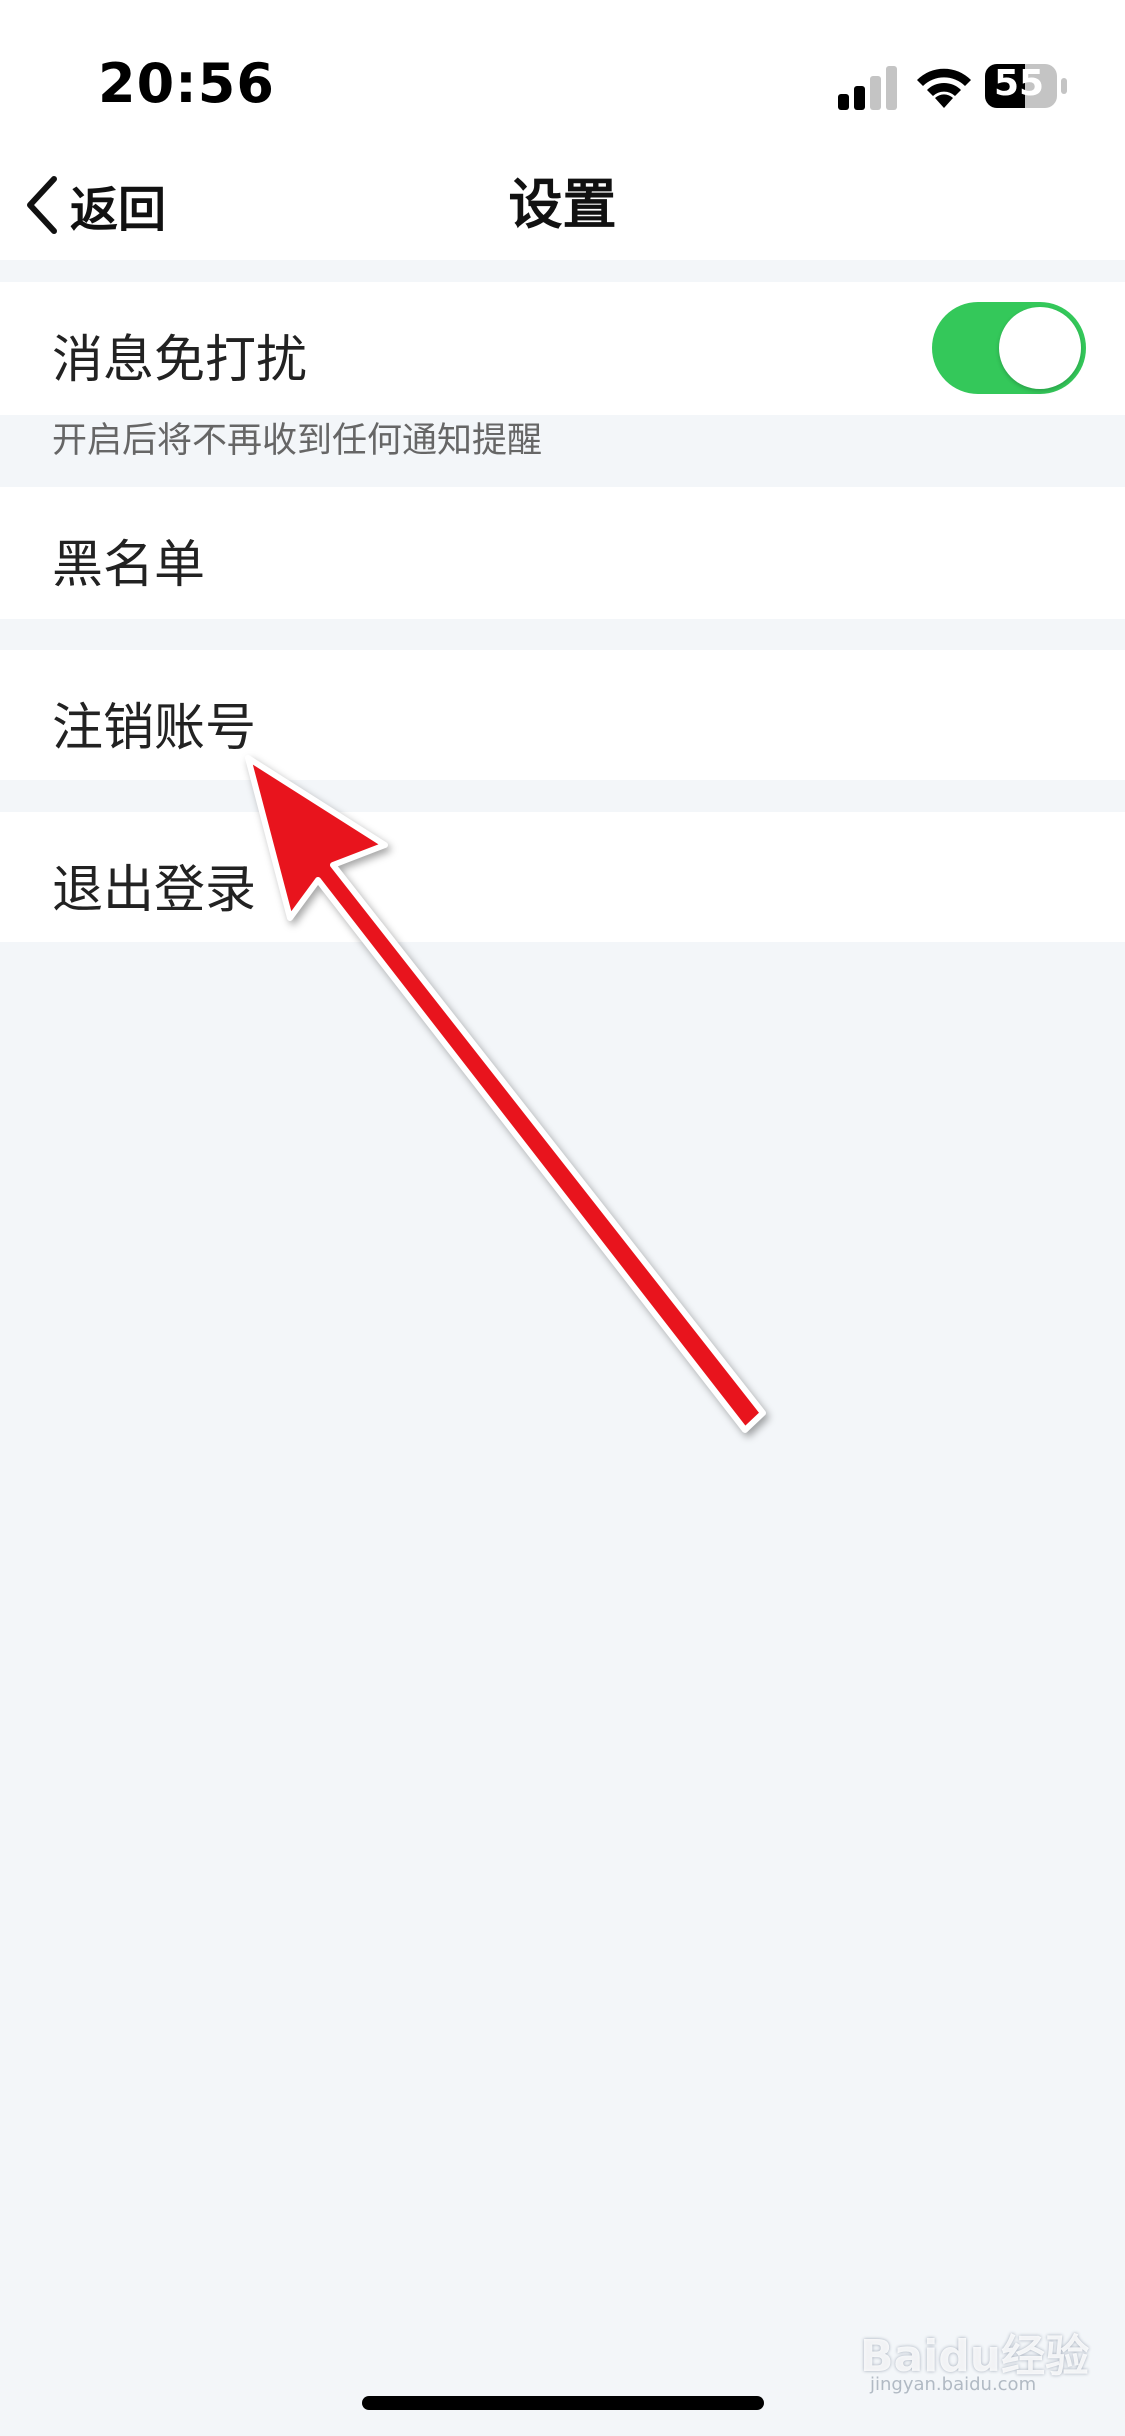 This screenshot has height=2436, width=1125. What do you see at coordinates (129, 565) in the screenshot?
I see `blacklist-label: 黑名单` at bounding box center [129, 565].